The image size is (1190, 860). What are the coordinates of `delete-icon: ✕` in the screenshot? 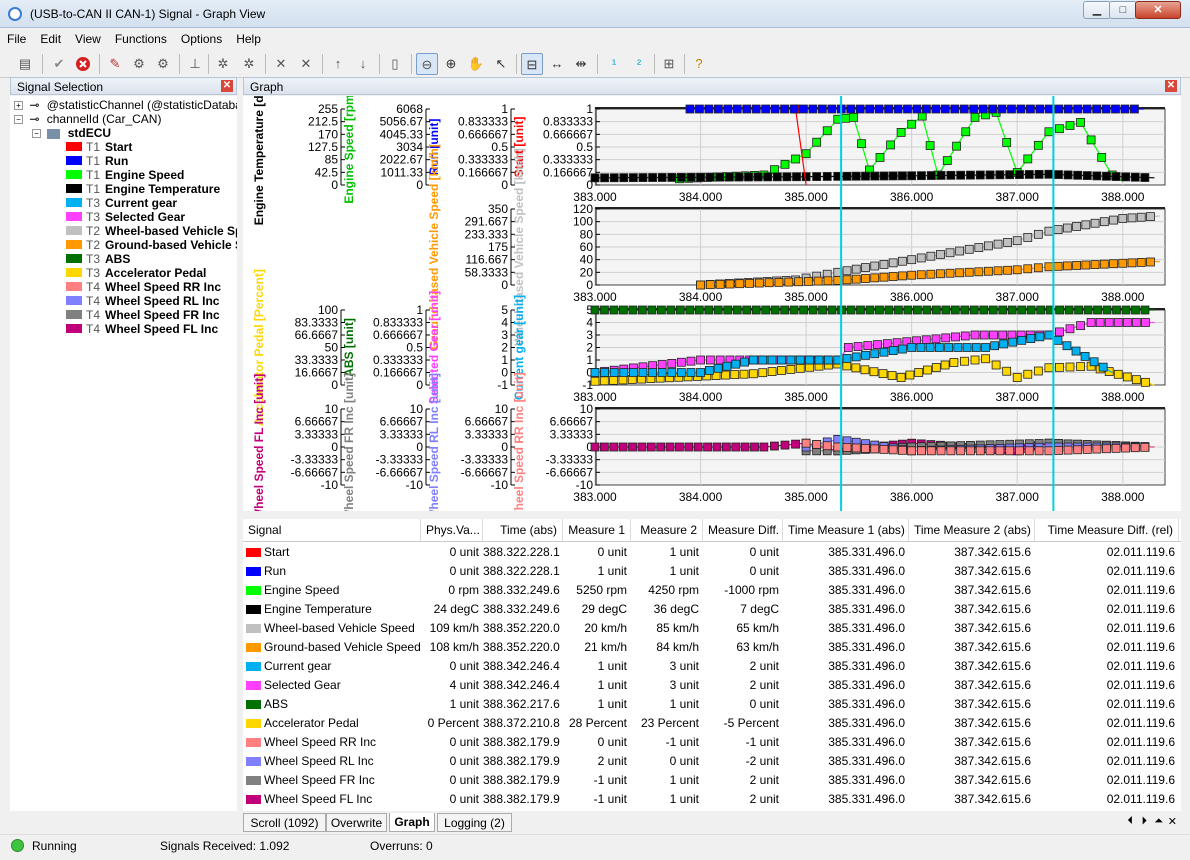 It's located at (281, 64).